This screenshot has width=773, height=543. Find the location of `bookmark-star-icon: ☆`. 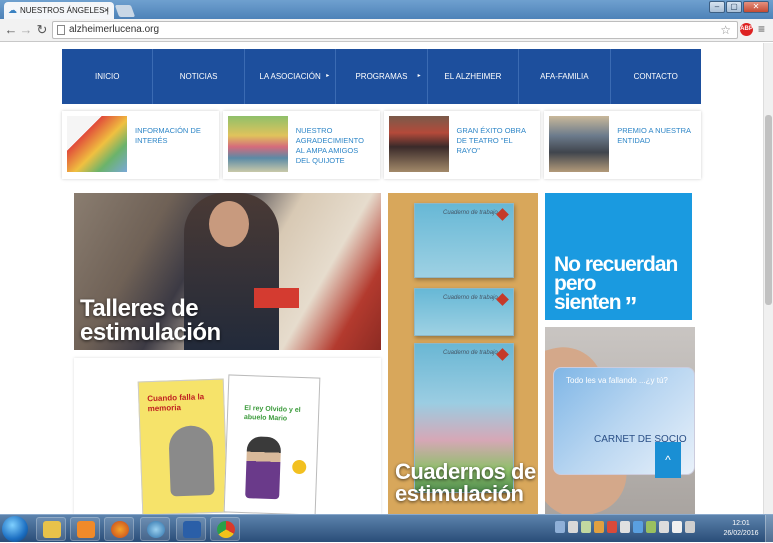

bookmark-star-icon: ☆ is located at coordinates (725, 30).